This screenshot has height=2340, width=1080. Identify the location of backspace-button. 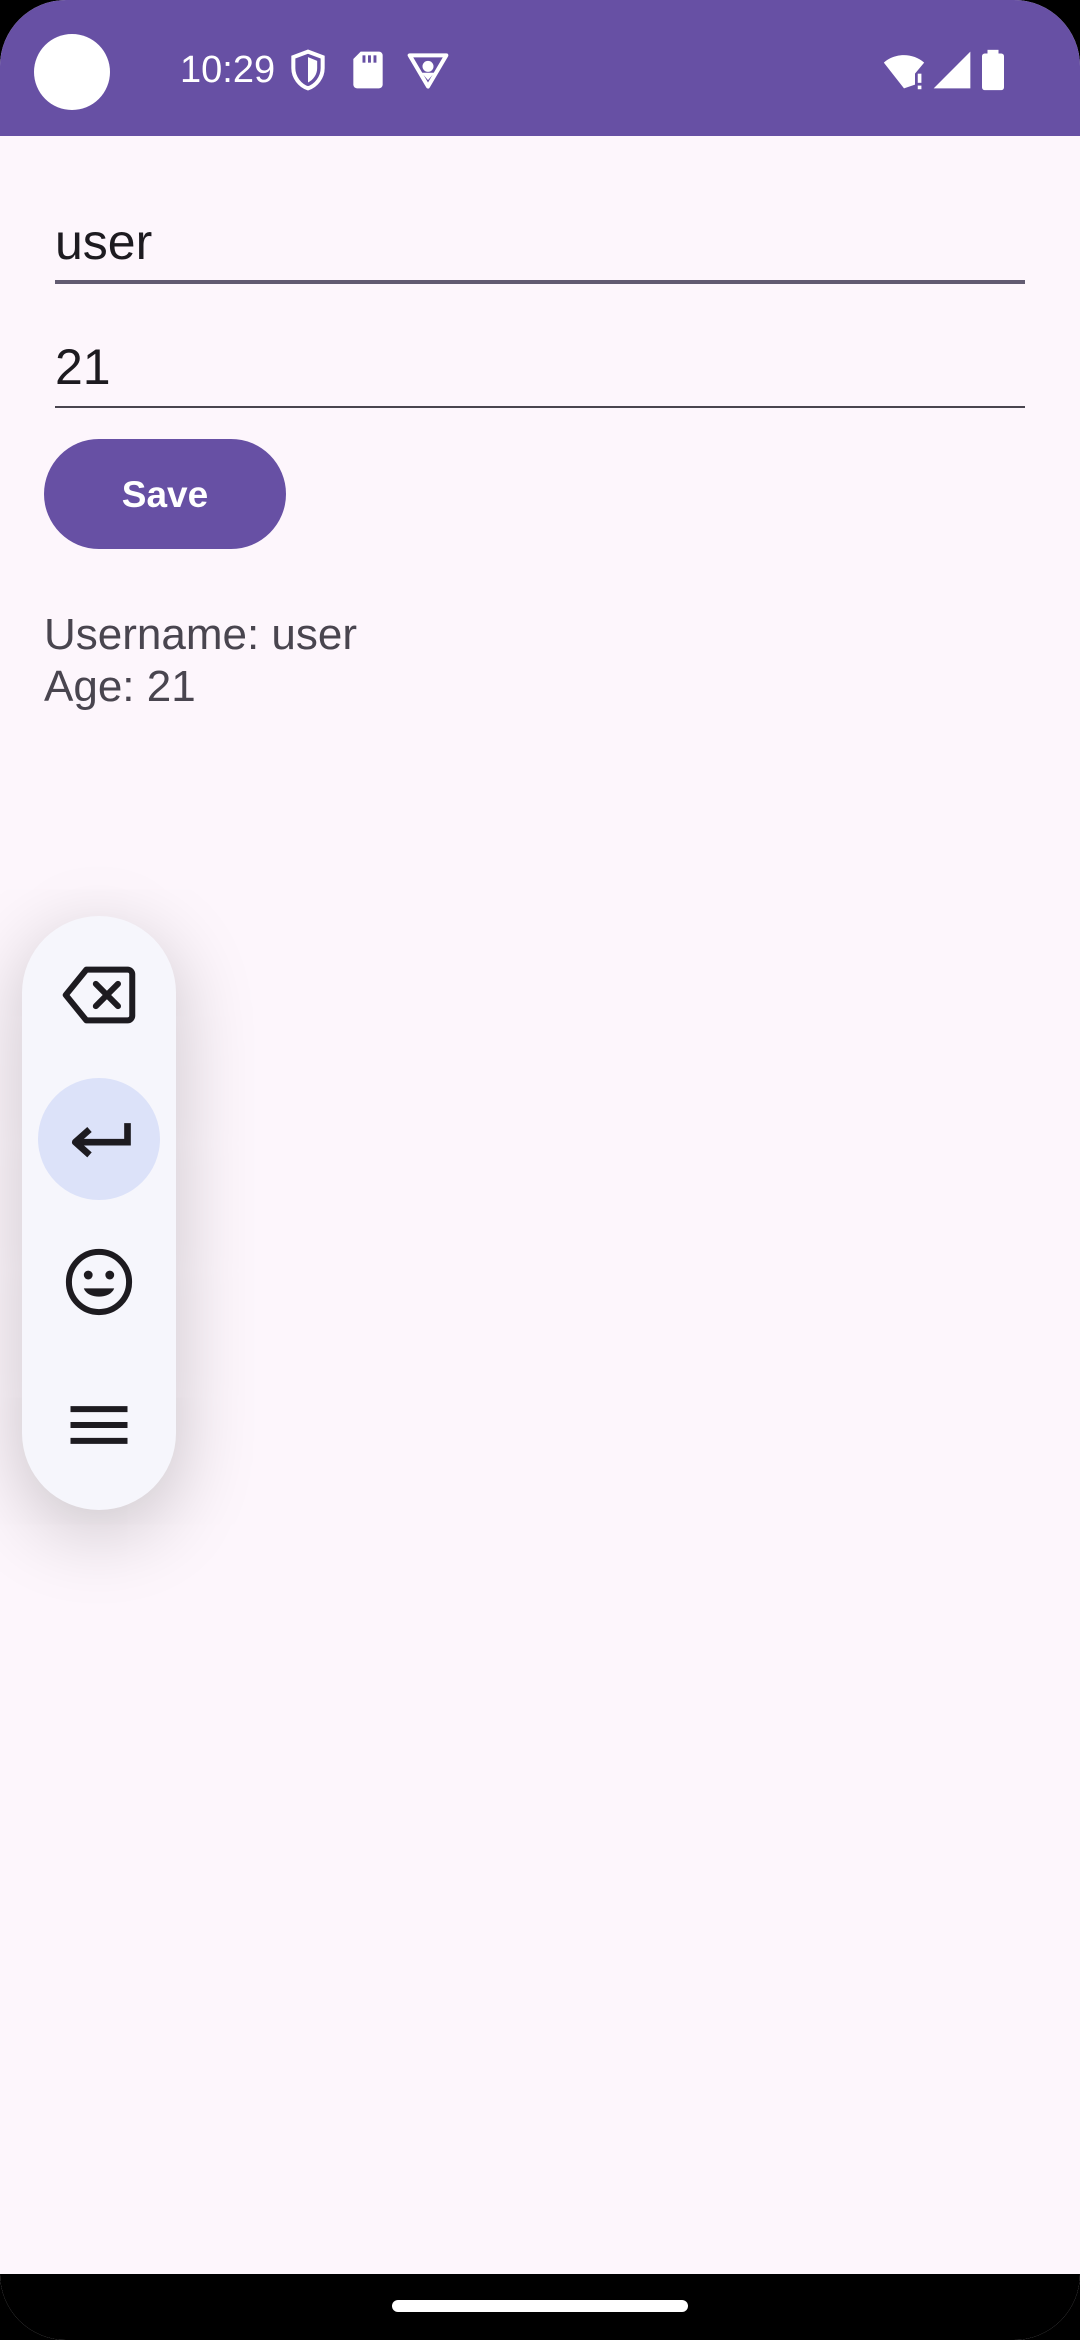
(99, 995).